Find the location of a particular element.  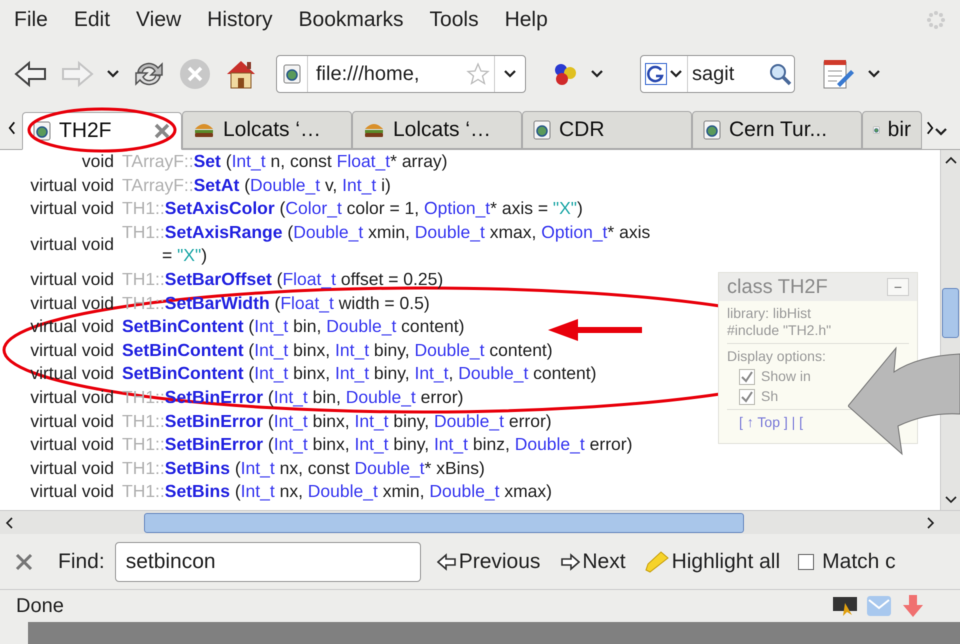

addon-icon is located at coordinates (565, 74).